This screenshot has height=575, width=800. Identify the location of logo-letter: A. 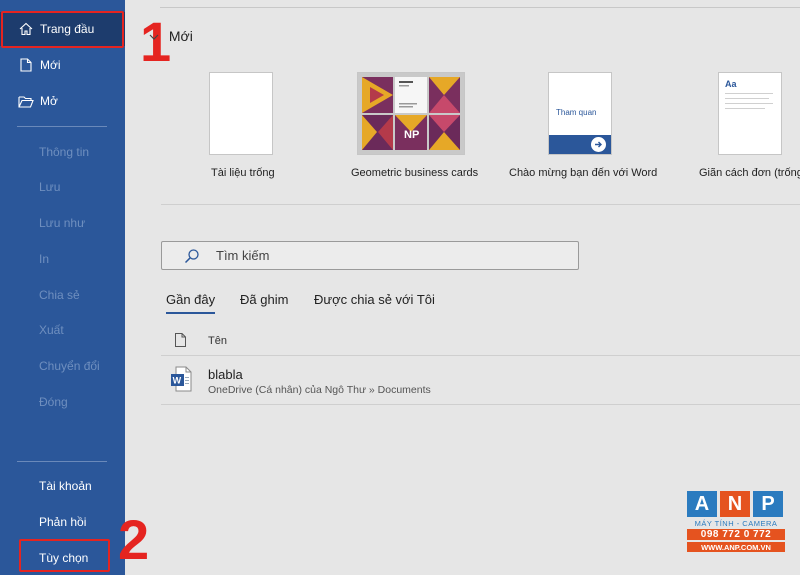
(702, 504).